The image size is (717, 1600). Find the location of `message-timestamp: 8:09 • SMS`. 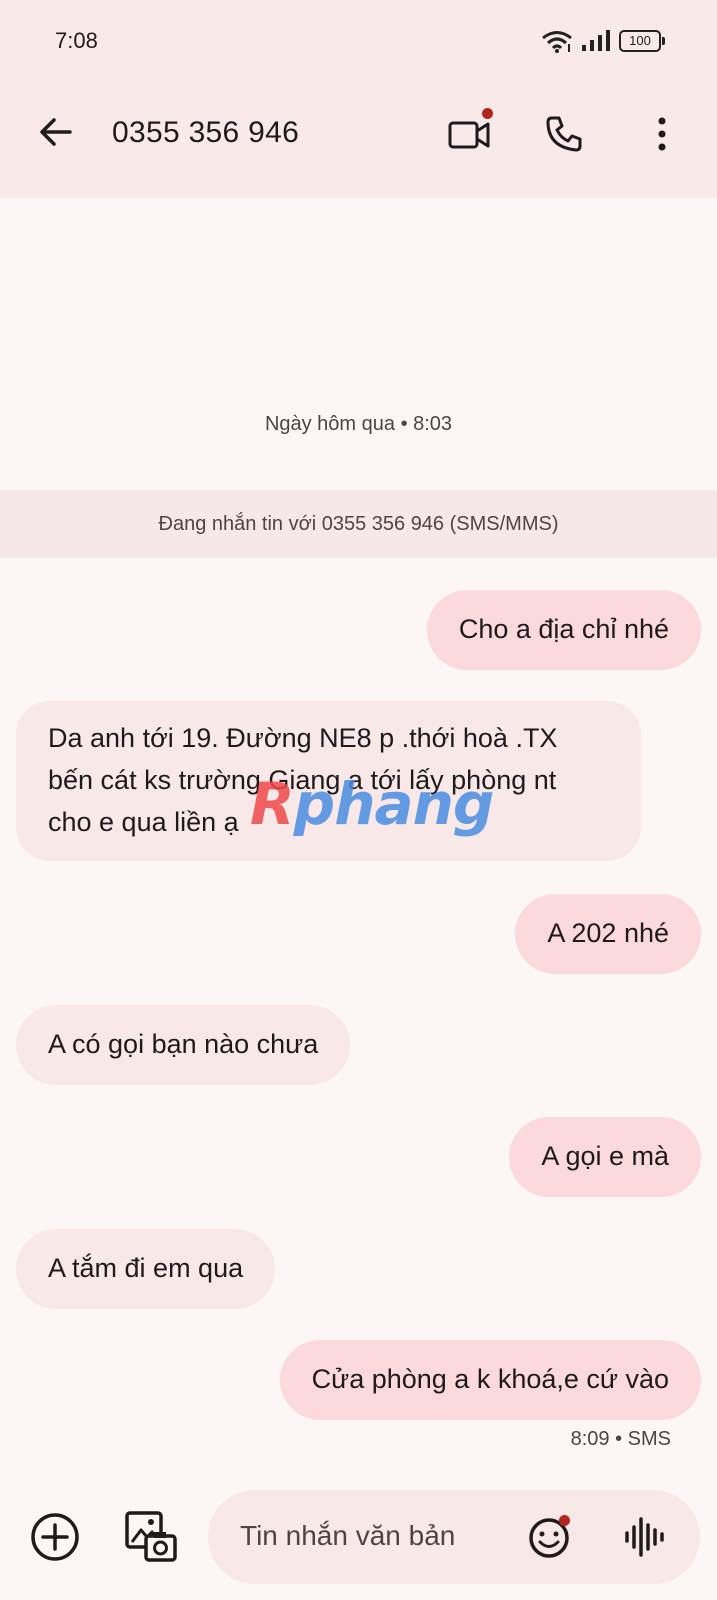

message-timestamp: 8:09 • SMS is located at coordinates (620, 1439).